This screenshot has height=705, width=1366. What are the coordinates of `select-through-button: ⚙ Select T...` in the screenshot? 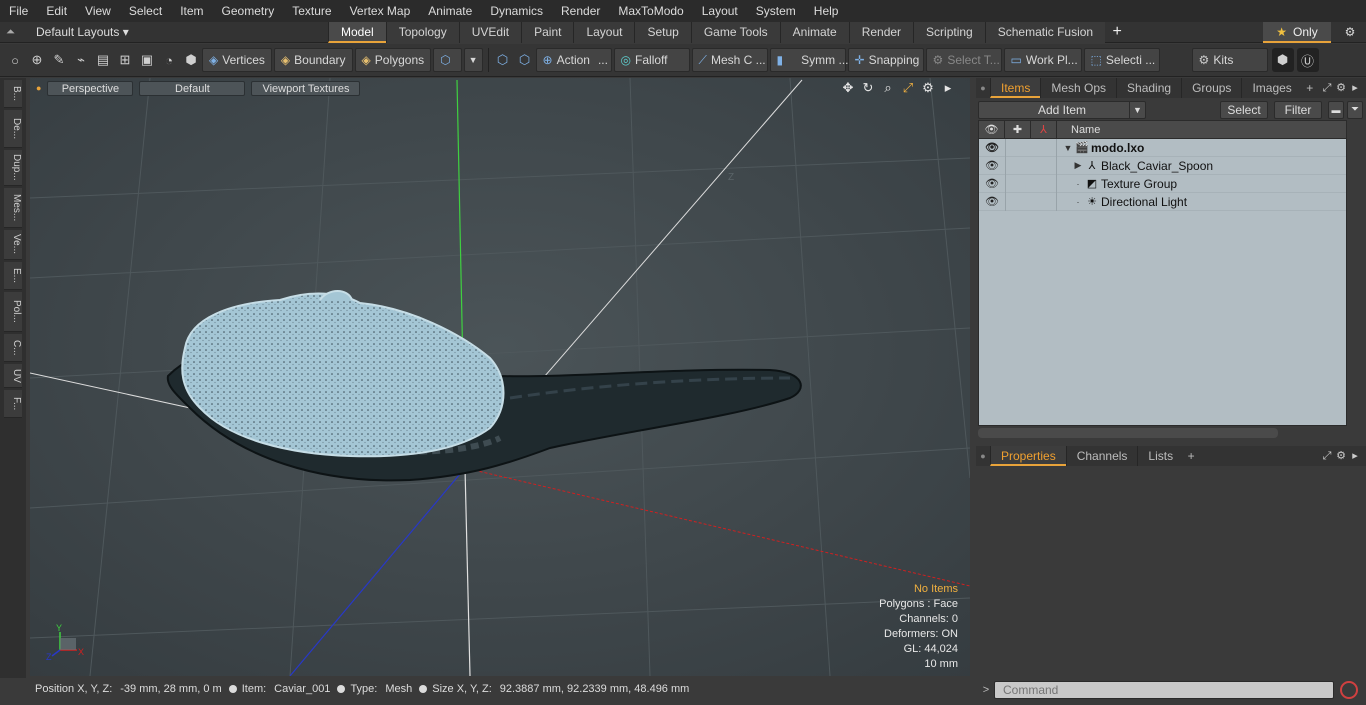 It's located at (963, 60).